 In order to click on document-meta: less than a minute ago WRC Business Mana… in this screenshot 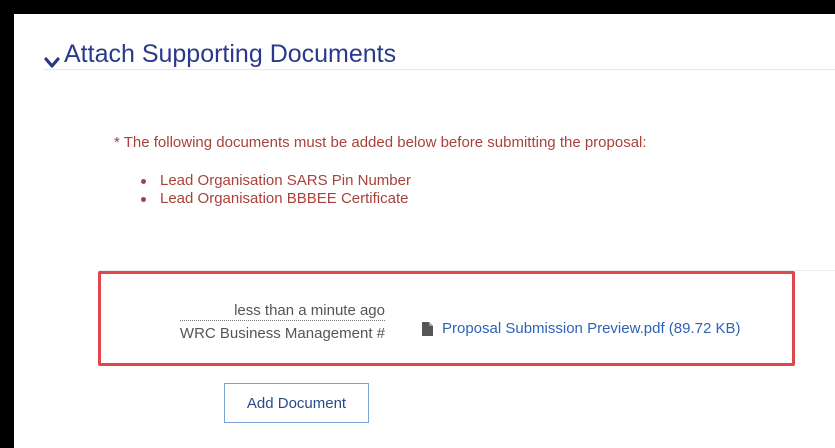, I will do `click(282, 322)`.